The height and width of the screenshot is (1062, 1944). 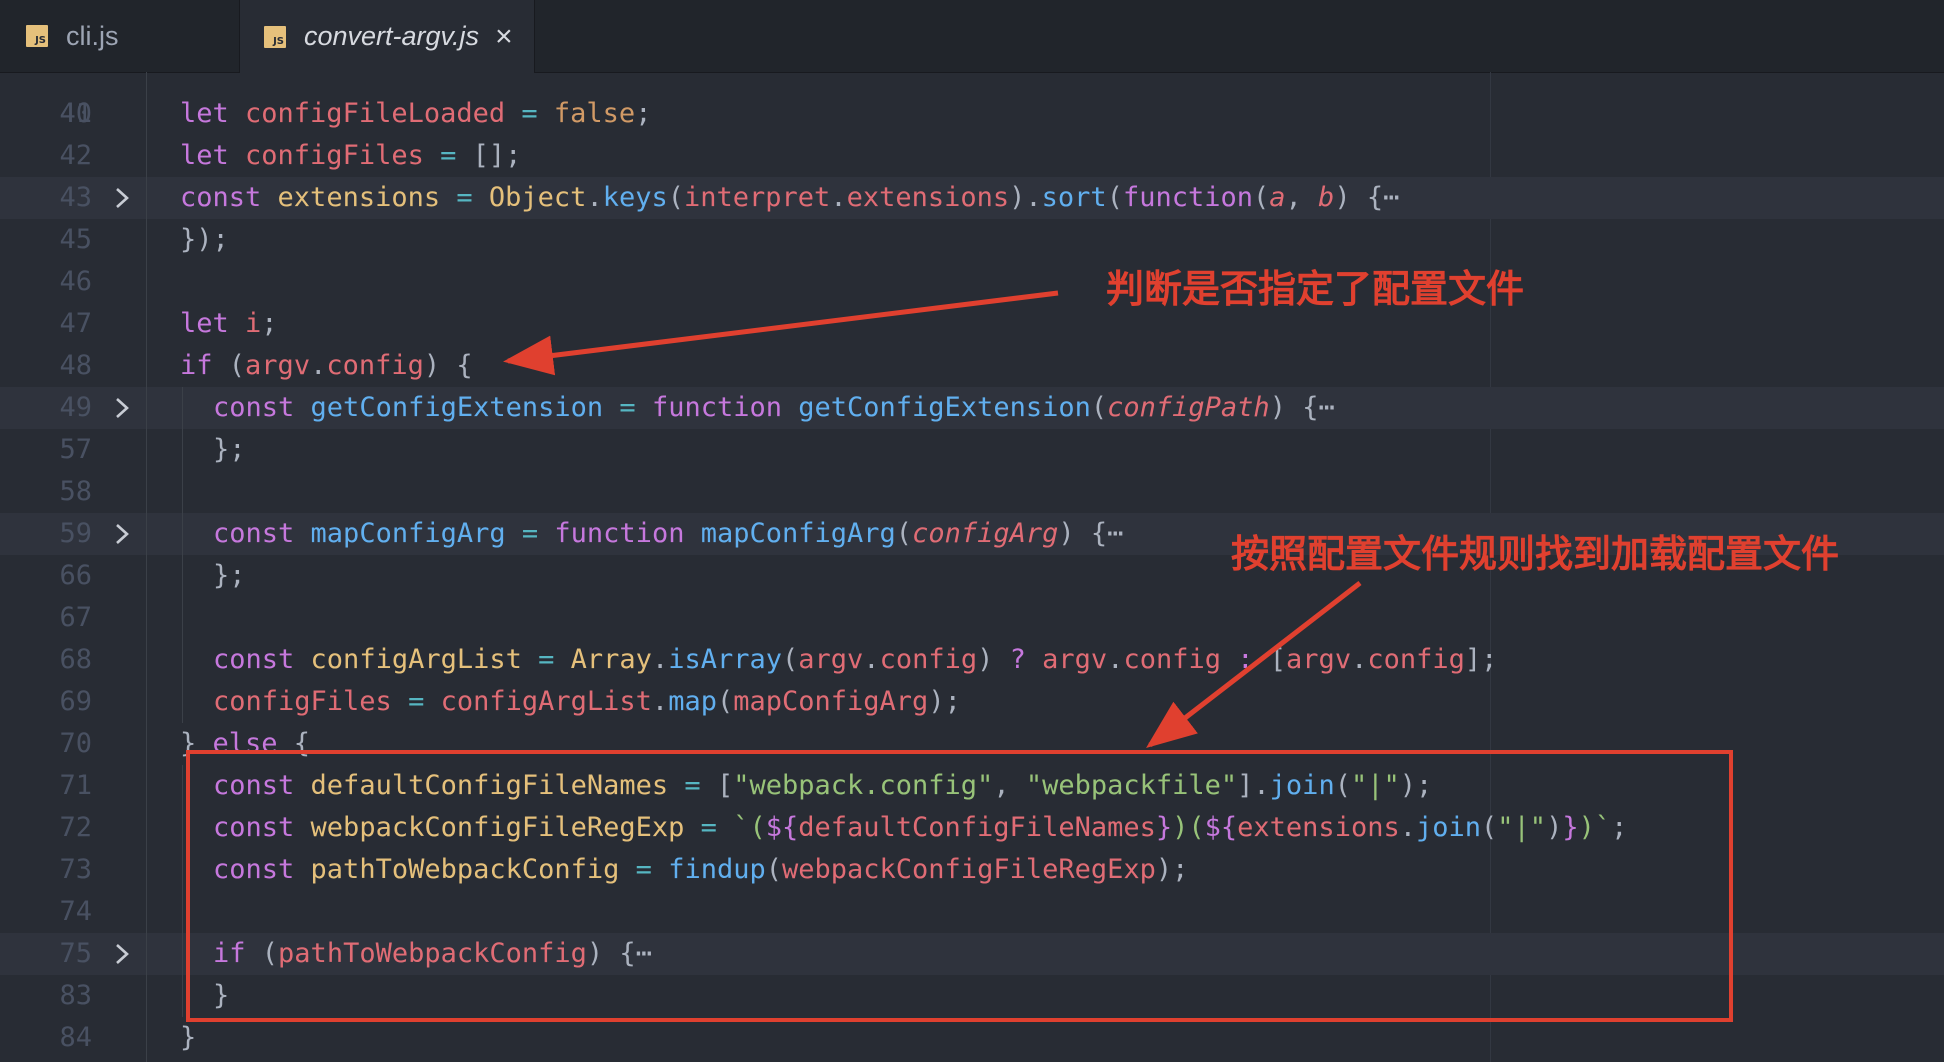 What do you see at coordinates (537, 197) in the screenshot?
I see `code-token: Object` at bounding box center [537, 197].